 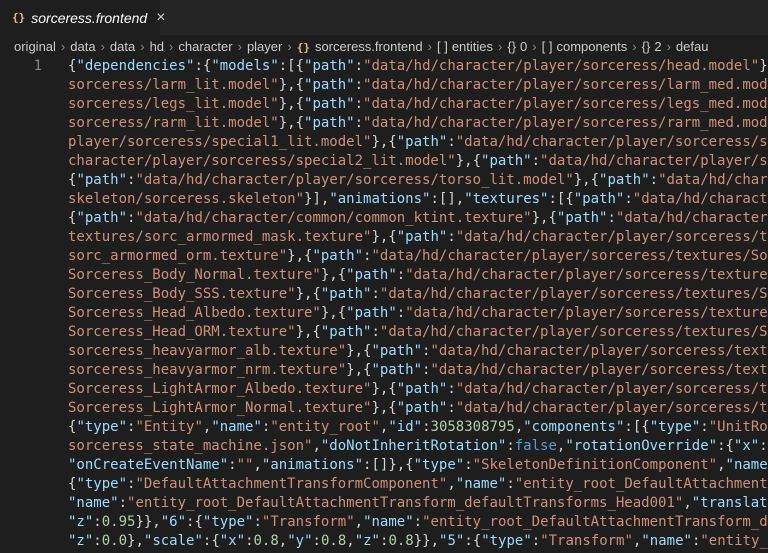 I want to click on code-token: "data/hd/chara, so click(x=713, y=180).